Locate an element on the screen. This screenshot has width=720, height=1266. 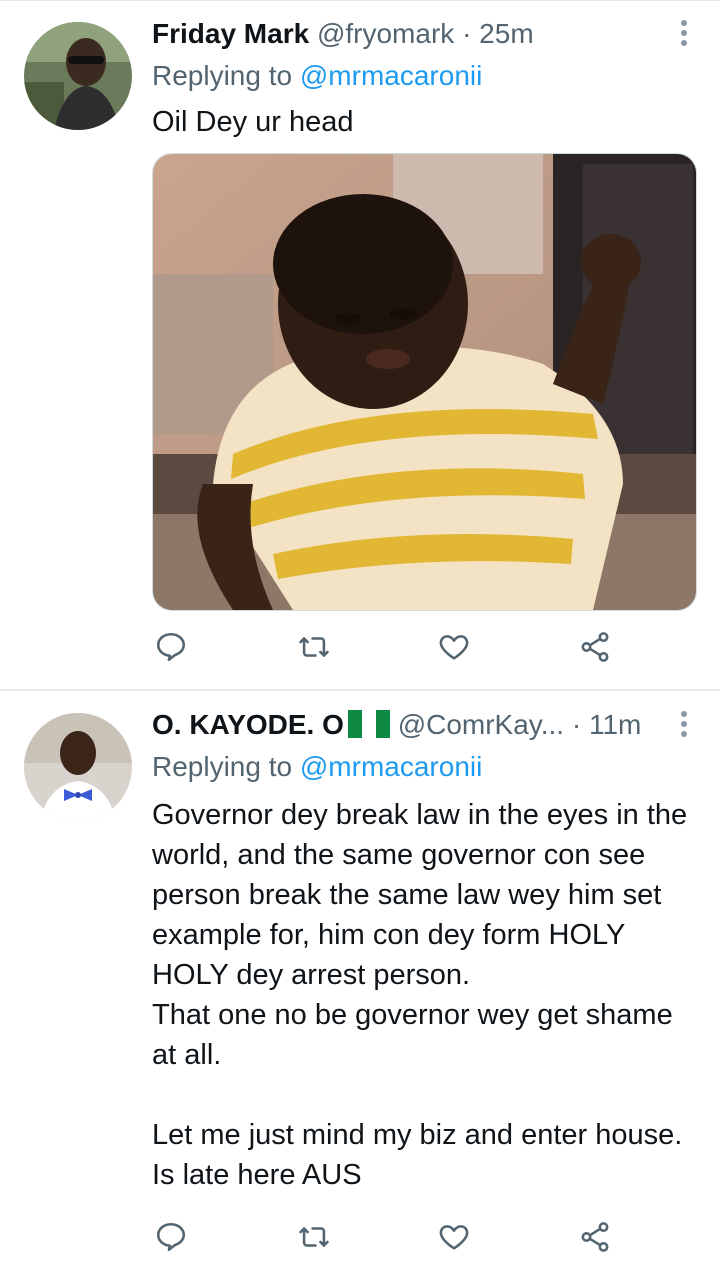
tweet-text: Oil Dey ur head is located at coordinates (253, 122).